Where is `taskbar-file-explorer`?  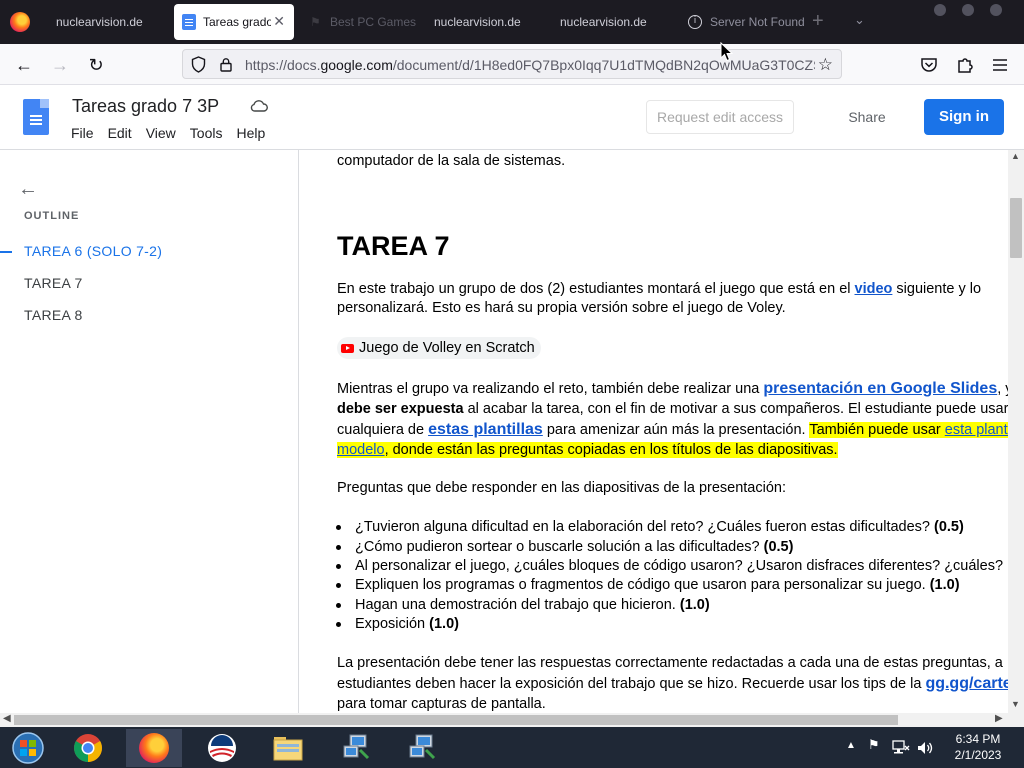
taskbar-file-explorer is located at coordinates (288, 748).